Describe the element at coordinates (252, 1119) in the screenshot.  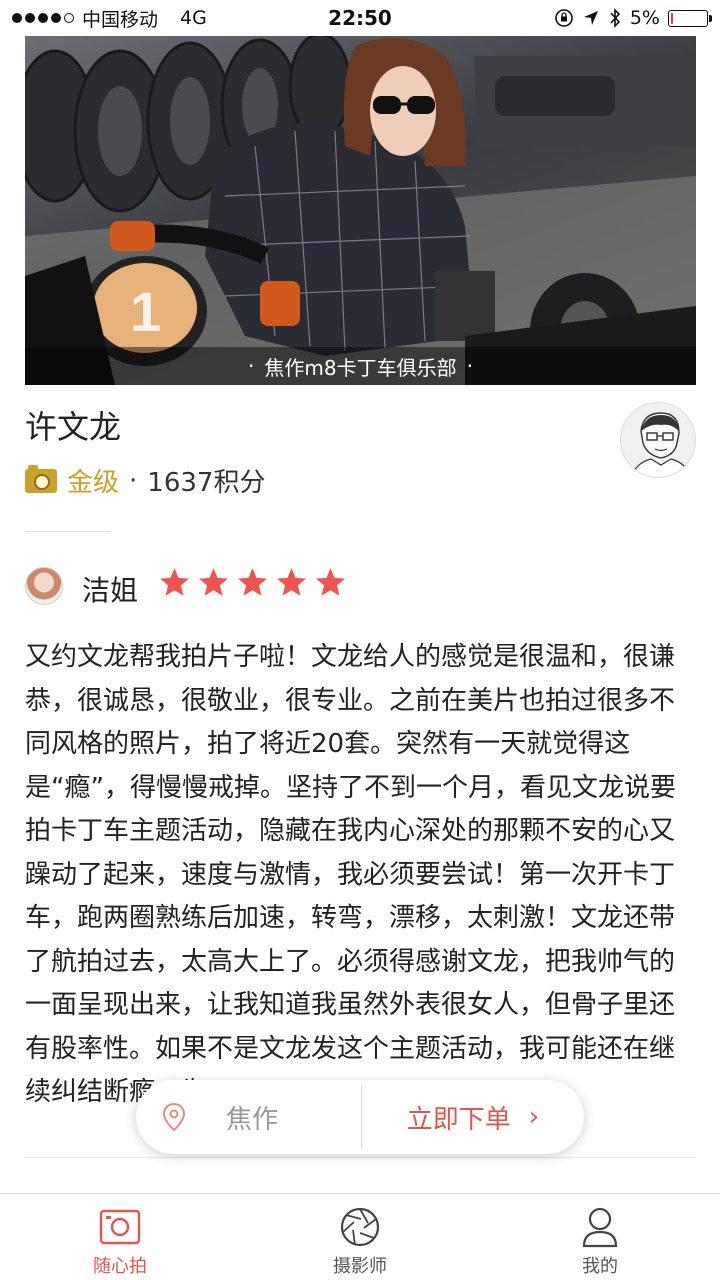
I see `location-name: 焦作` at that location.